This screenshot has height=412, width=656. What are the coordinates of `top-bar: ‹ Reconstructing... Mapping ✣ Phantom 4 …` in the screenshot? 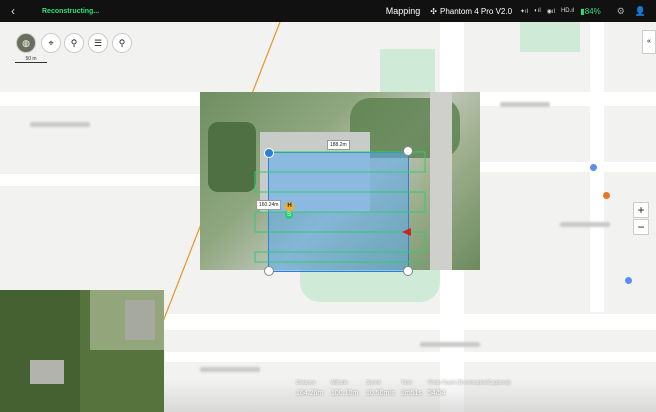 It's located at (328, 11).